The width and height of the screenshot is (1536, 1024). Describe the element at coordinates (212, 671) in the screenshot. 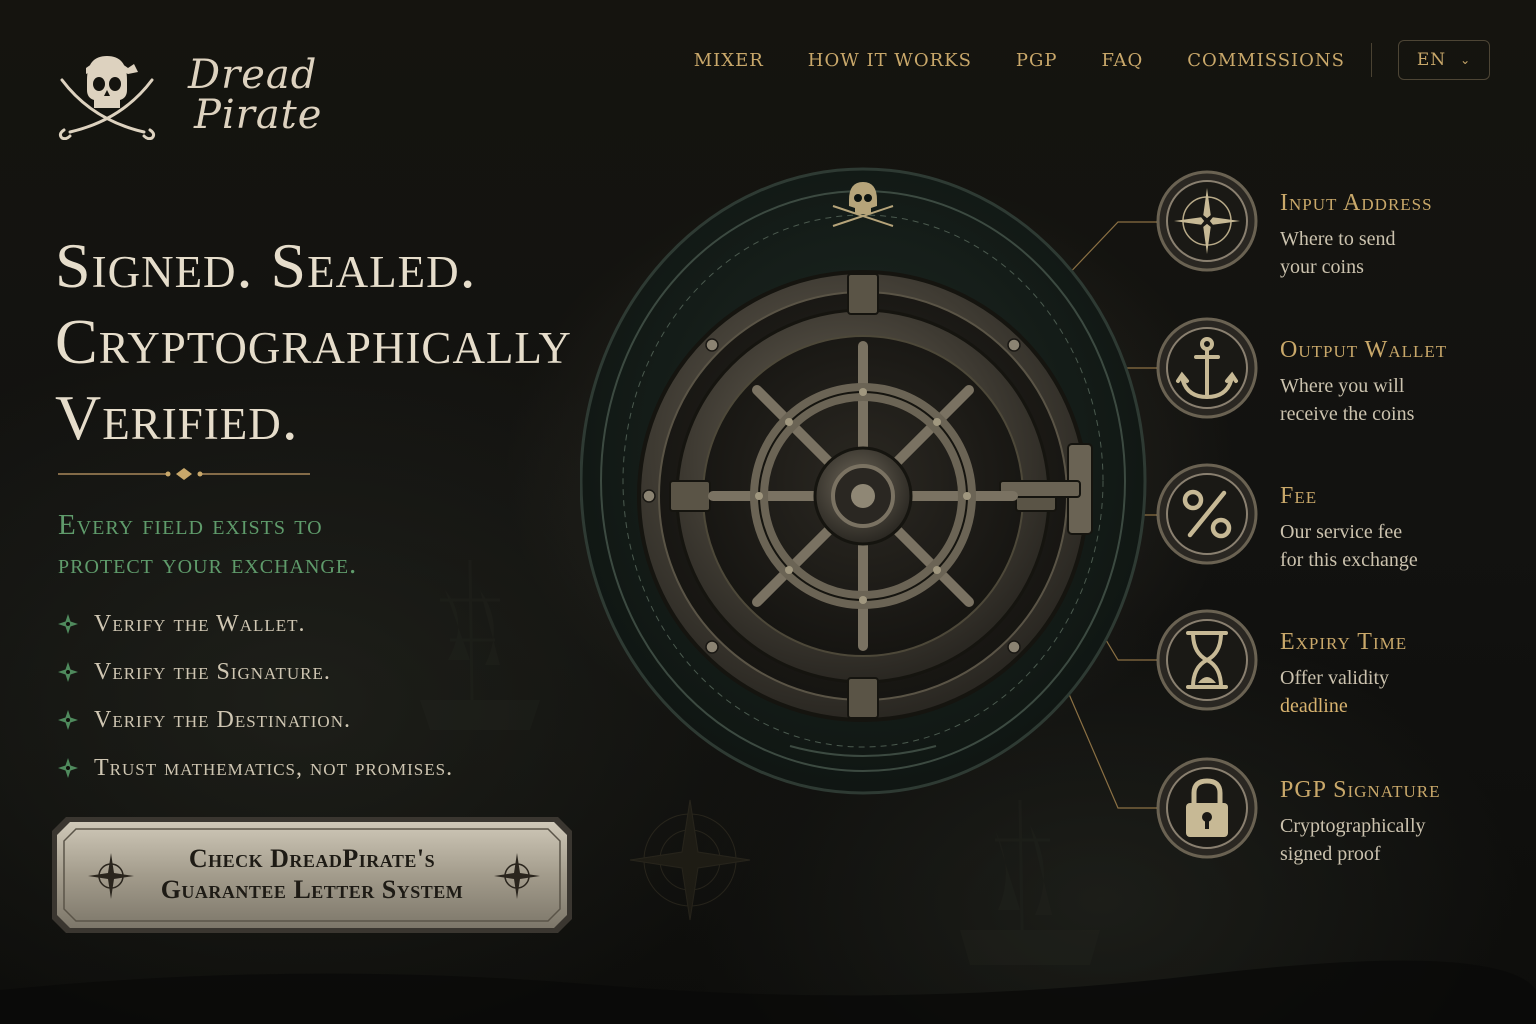

I see `list-item-label: Verify the Signature.` at that location.